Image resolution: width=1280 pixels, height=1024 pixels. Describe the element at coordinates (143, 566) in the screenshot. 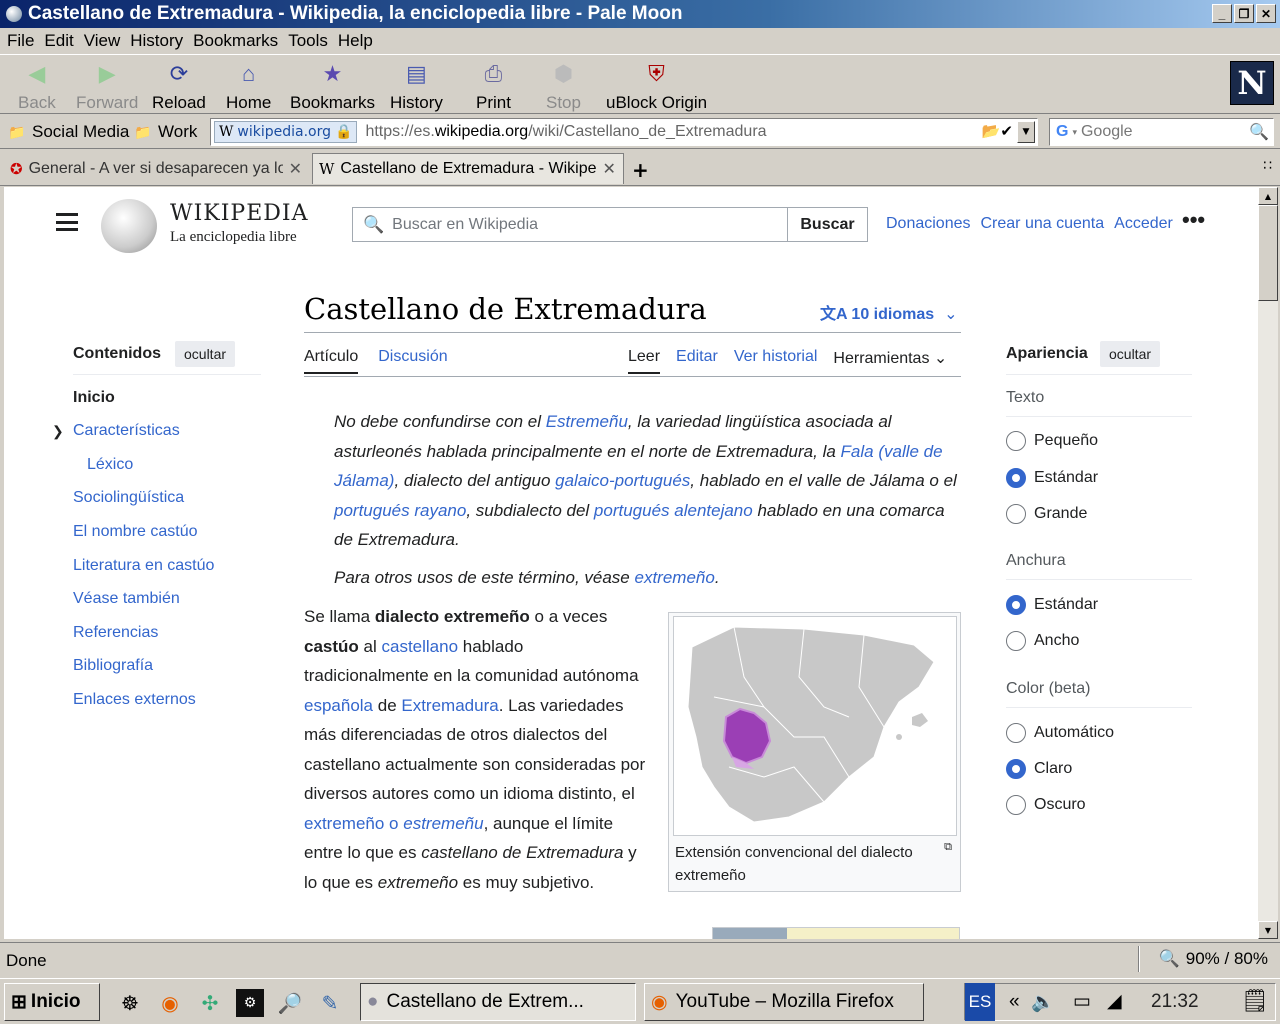

I see `toc-item-literatura: Literatura en castúo` at that location.